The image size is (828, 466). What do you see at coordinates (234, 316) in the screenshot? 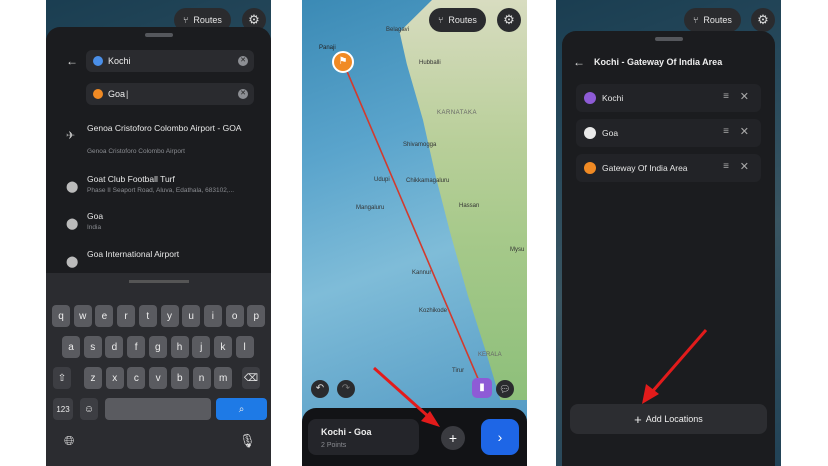
I see `key-o: o` at bounding box center [234, 316].